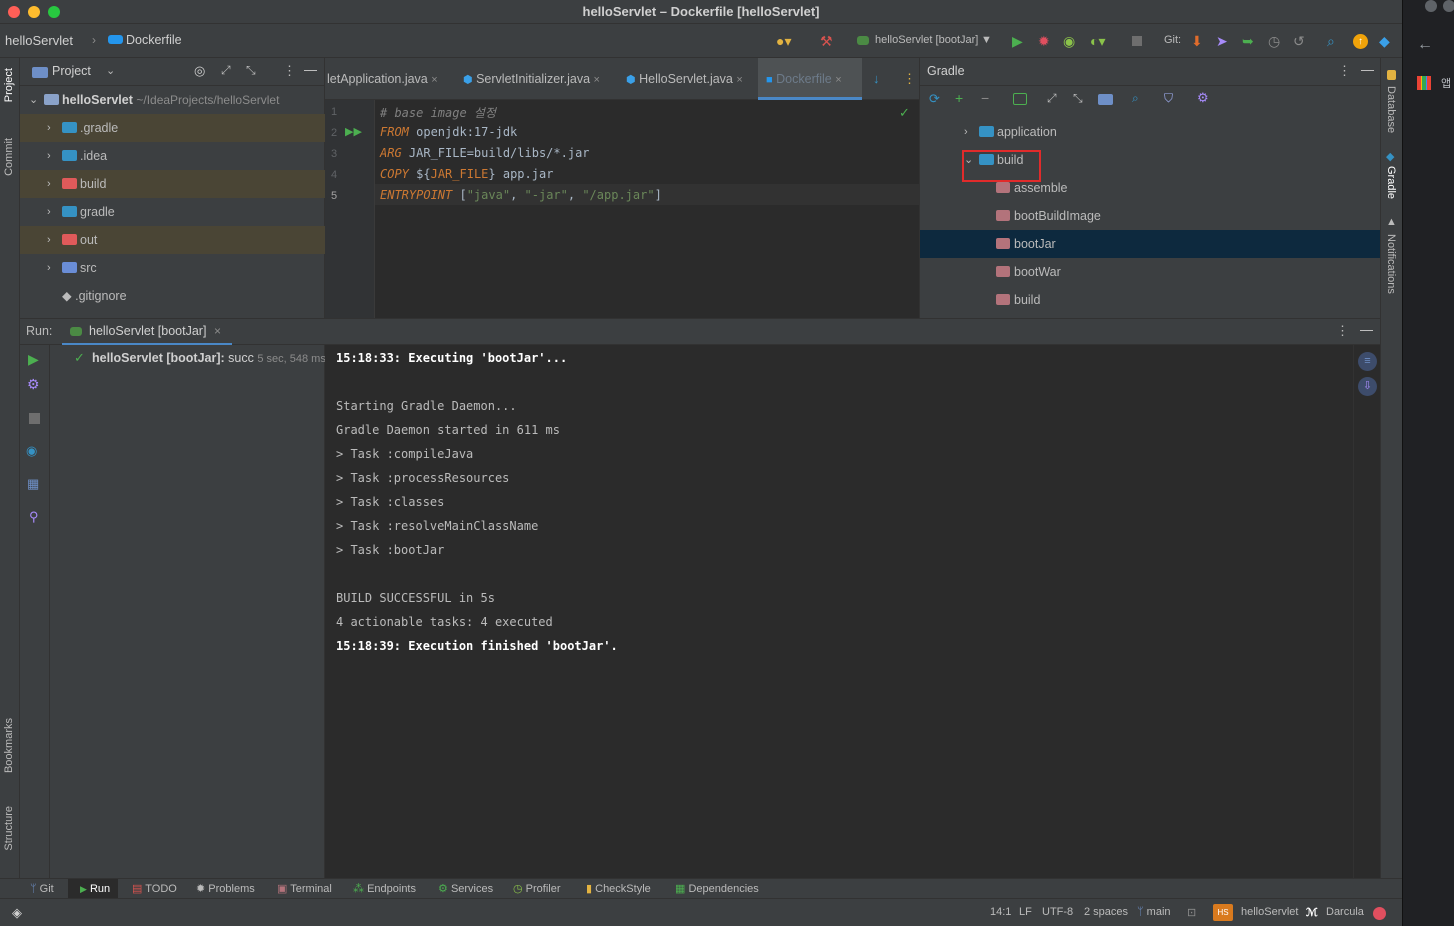 Image resolution: width=1454 pixels, height=926 pixels. Describe the element at coordinates (717, 889) in the screenshot. I see `tool-tab-dependencies: ▦ Dependencies` at that location.